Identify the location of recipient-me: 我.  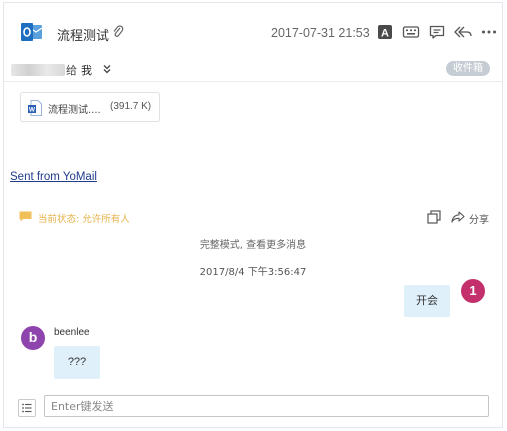
(86, 70).